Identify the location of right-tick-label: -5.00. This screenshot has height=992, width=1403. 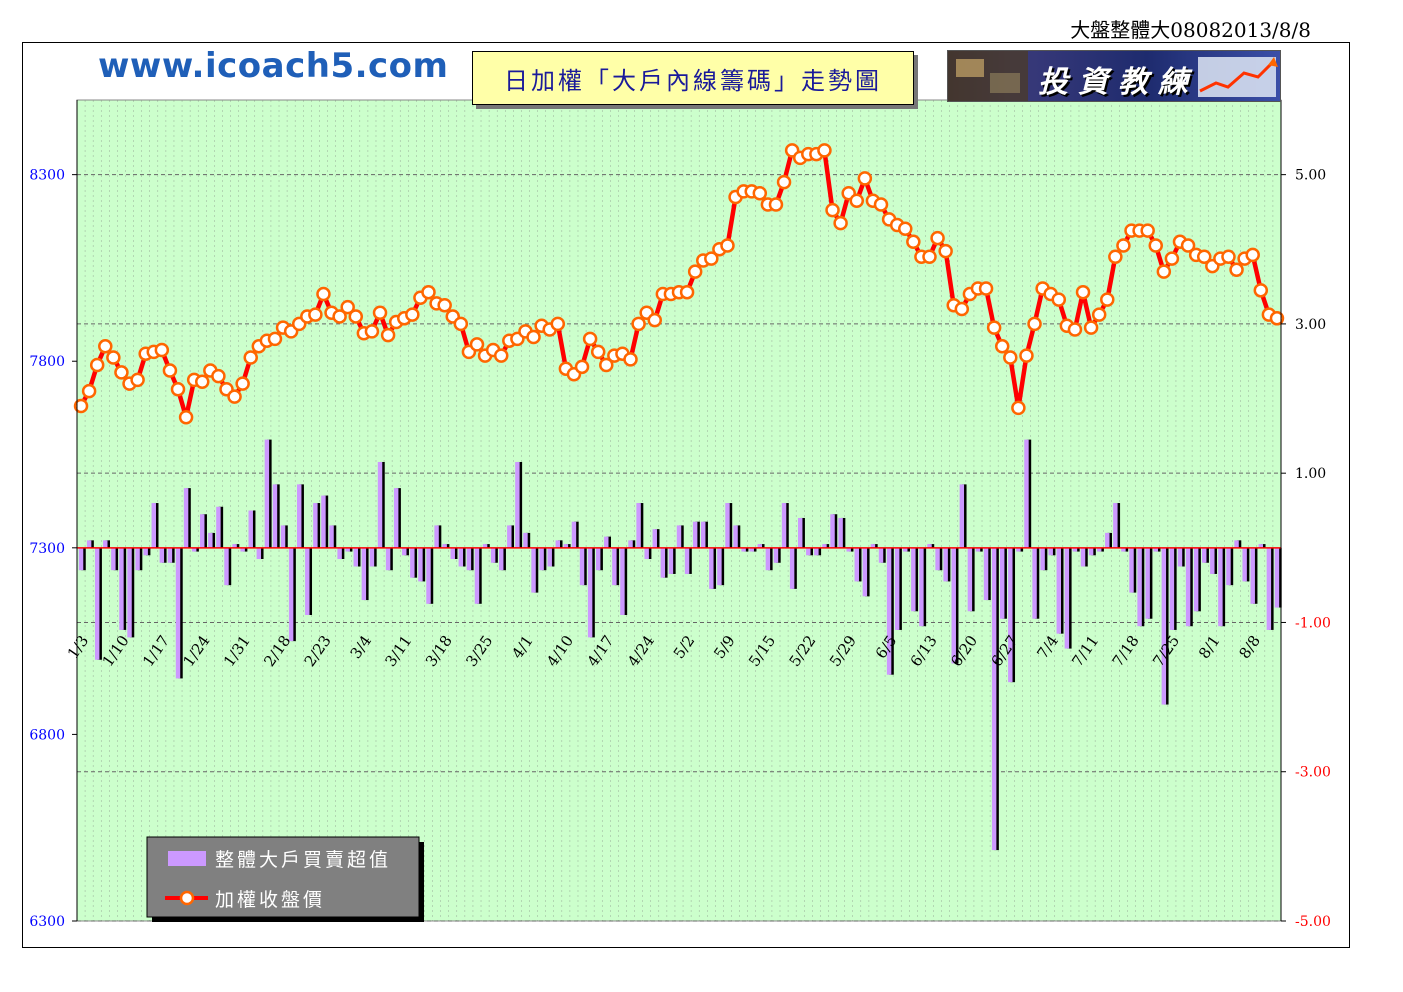
(1313, 922).